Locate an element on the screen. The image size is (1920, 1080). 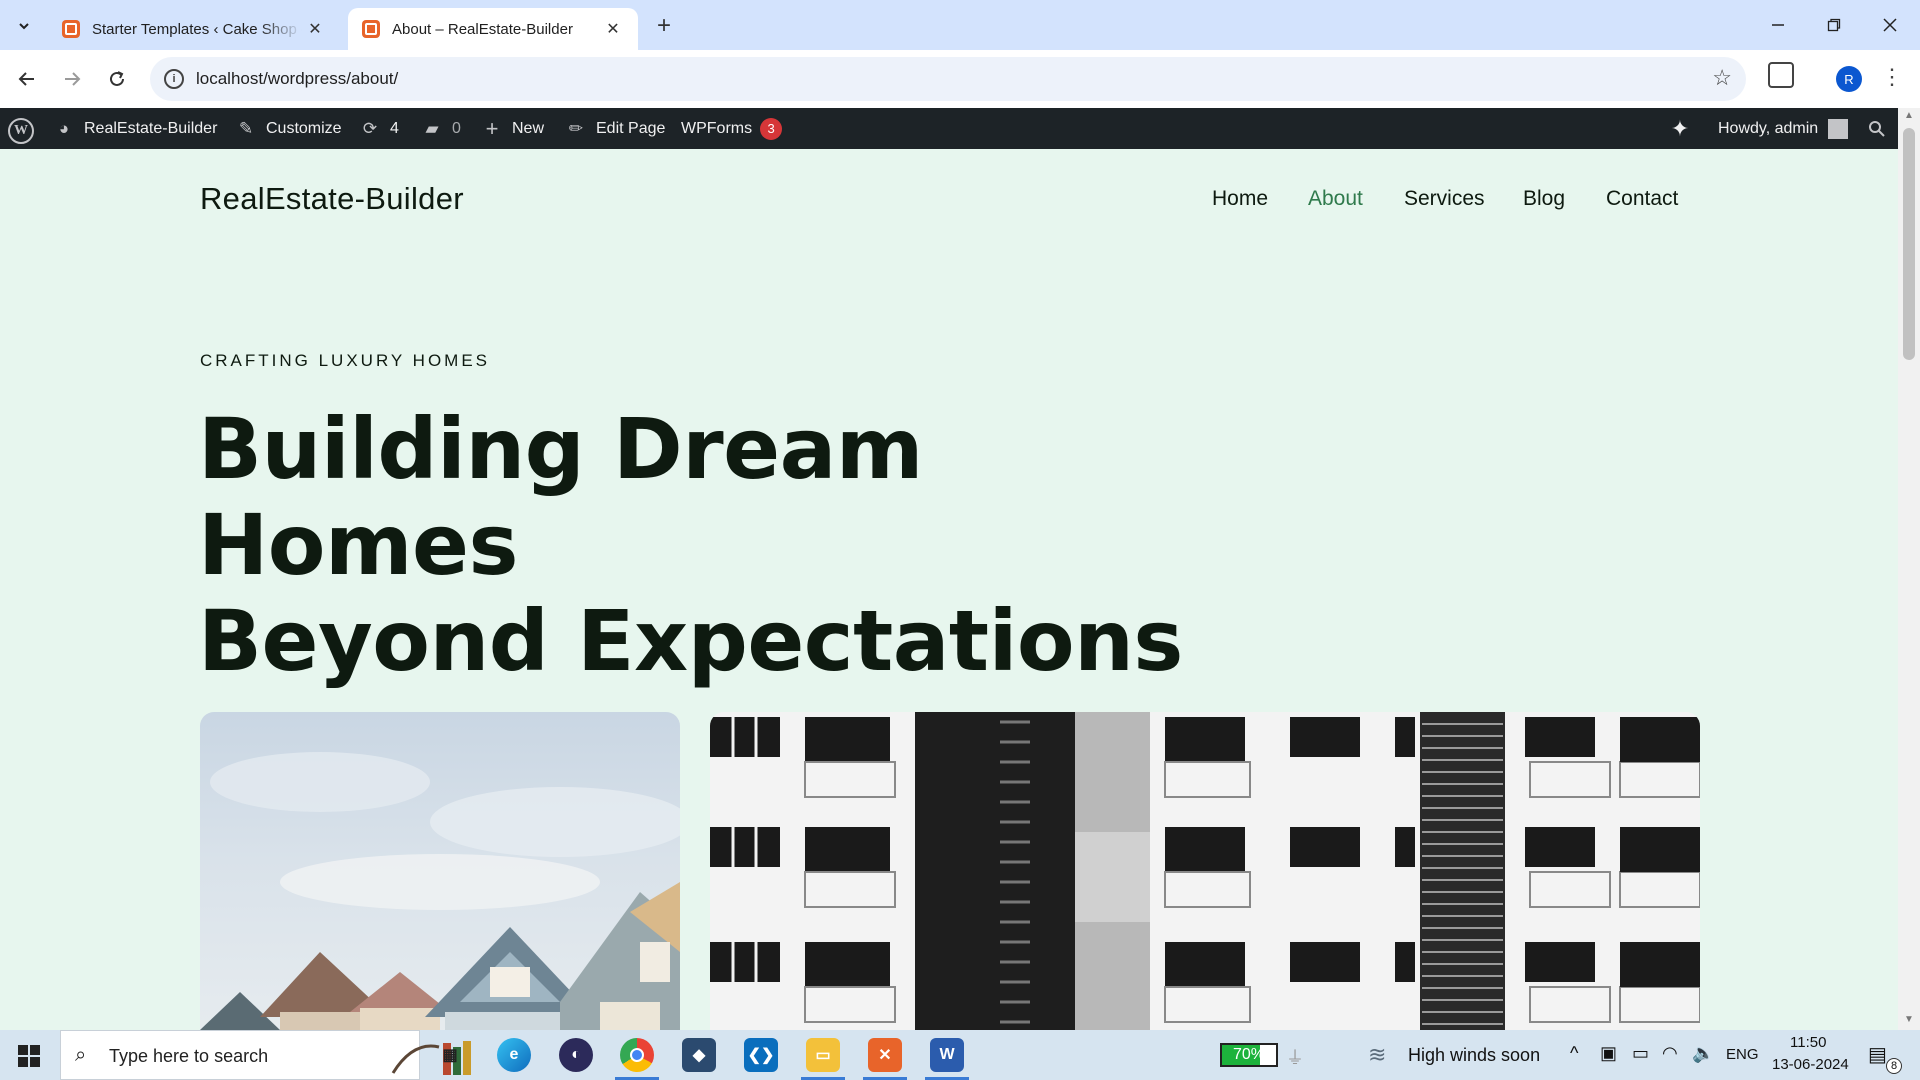
reload-icon is located at coordinates (117, 78).